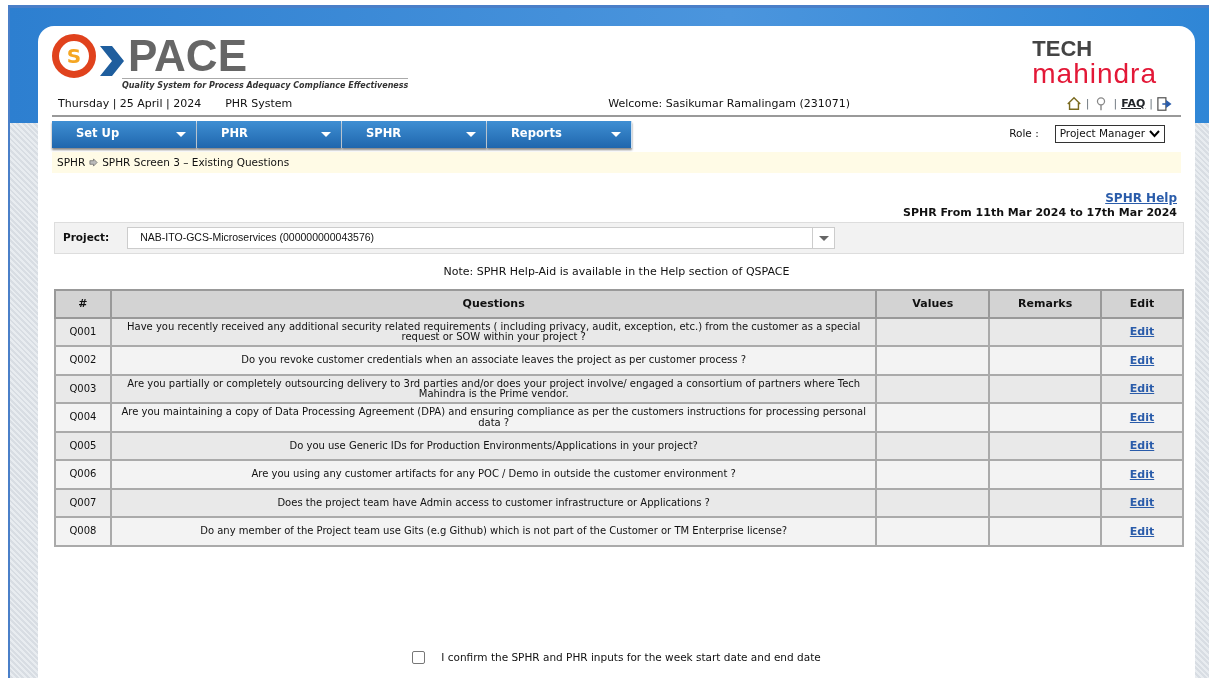 This screenshot has height=678, width=1209. Describe the element at coordinates (1045, 303) in the screenshot. I see `column-header: Remarks` at that location.